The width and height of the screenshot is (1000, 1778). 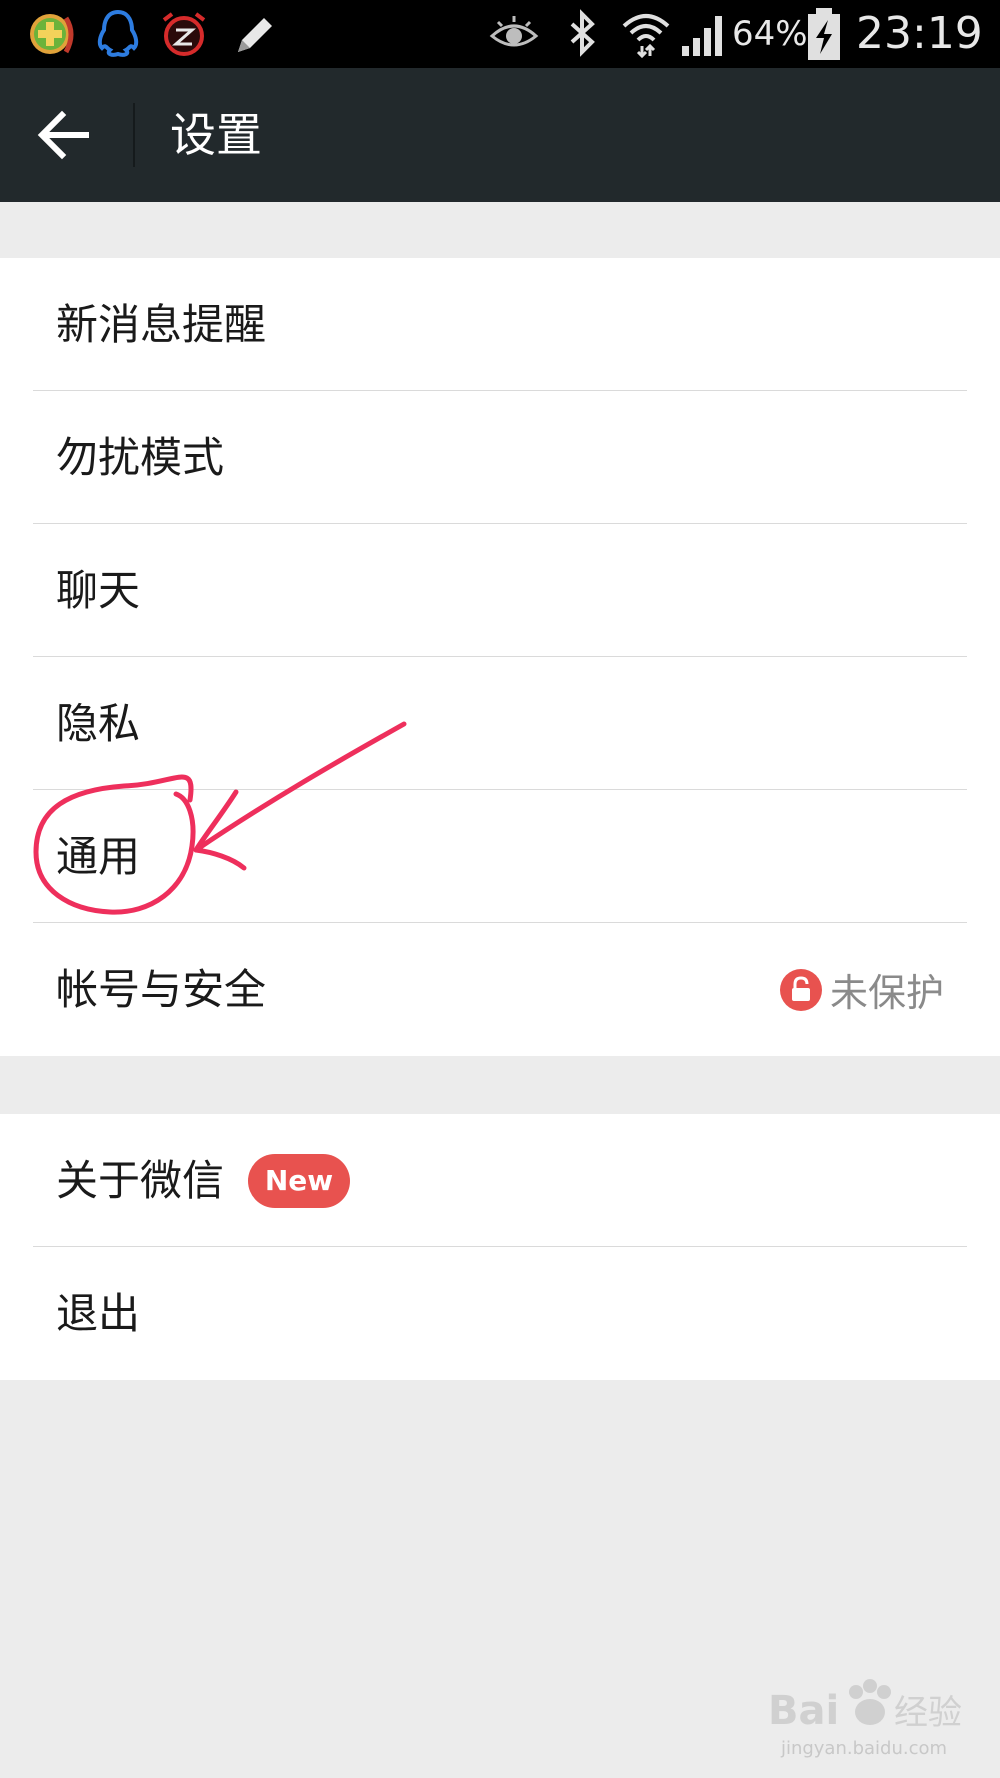 I want to click on toolbar: 设置, so click(x=500, y=135).